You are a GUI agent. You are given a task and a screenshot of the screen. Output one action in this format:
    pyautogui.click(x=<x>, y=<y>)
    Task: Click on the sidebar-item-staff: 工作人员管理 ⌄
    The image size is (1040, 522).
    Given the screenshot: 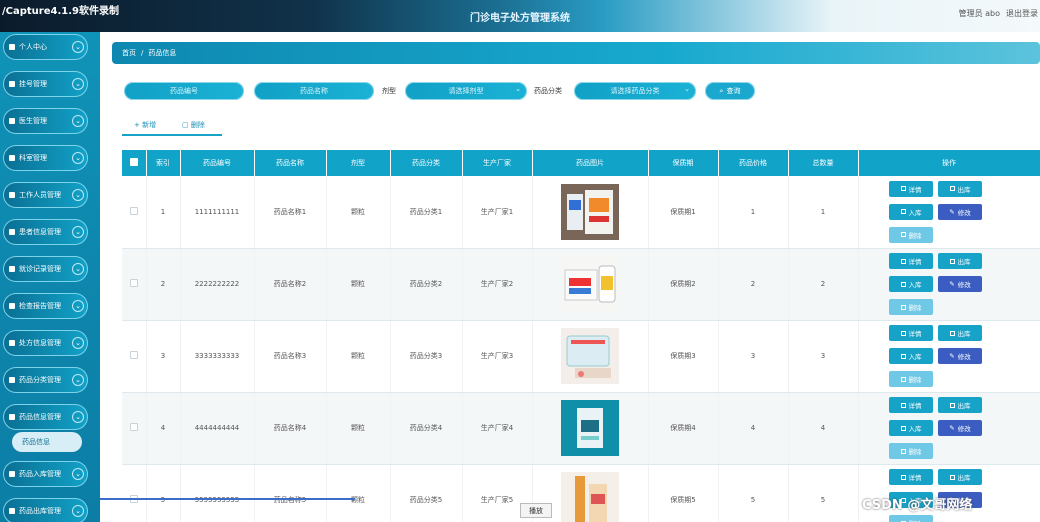 What is the action you would take?
    pyautogui.click(x=45, y=195)
    